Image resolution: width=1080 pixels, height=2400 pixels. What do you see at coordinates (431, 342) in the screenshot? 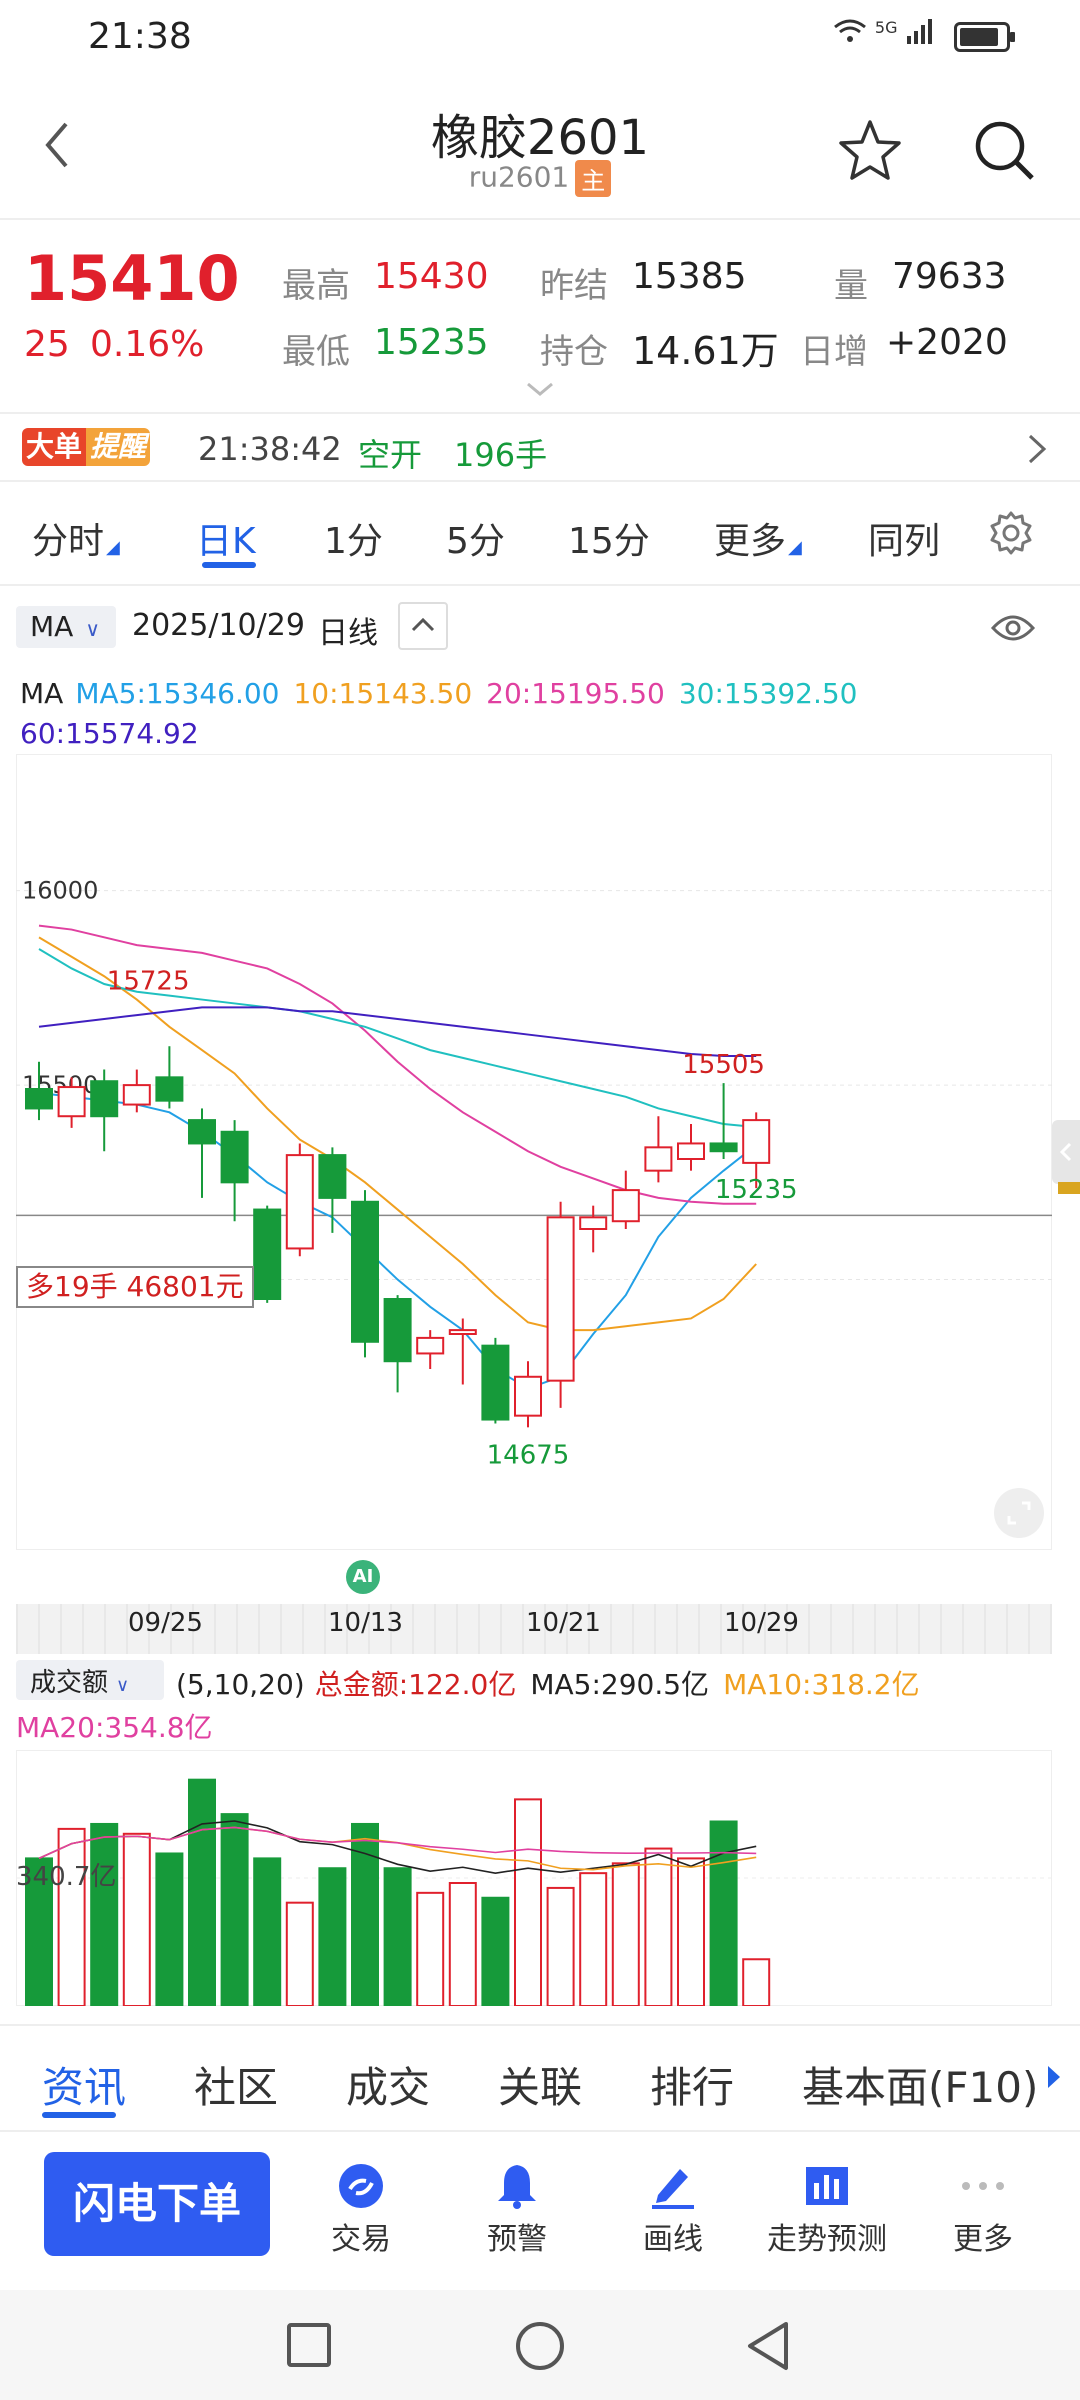
I see `low-value: 15235` at bounding box center [431, 342].